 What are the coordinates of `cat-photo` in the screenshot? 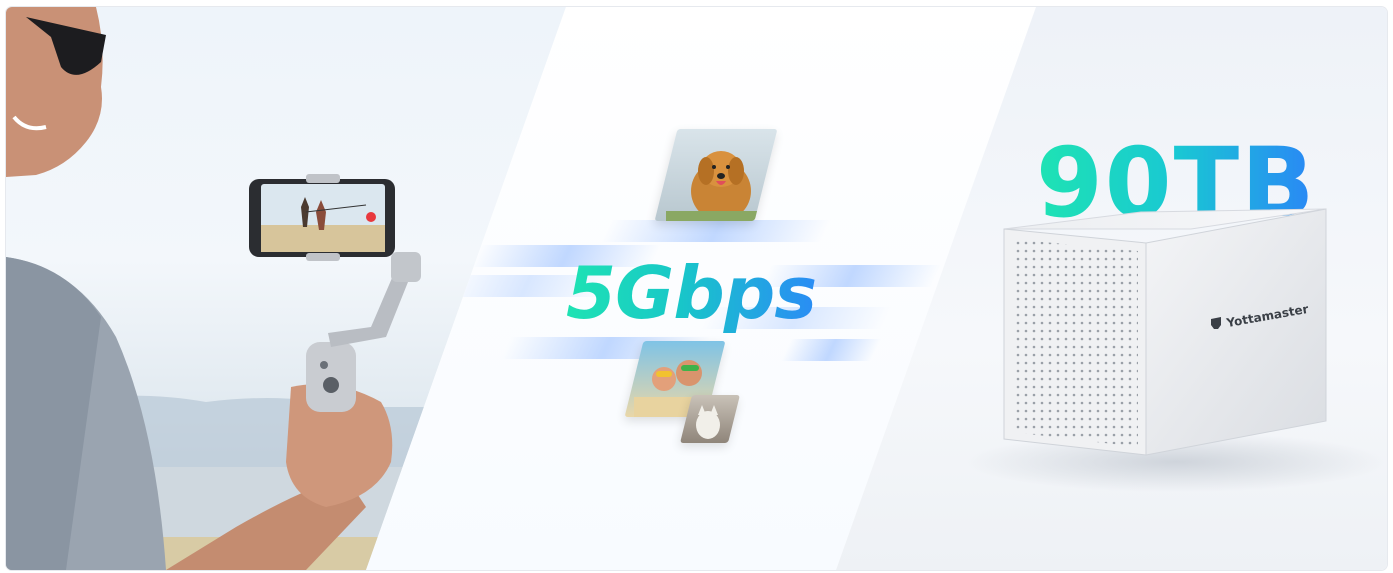 It's located at (710, 419).